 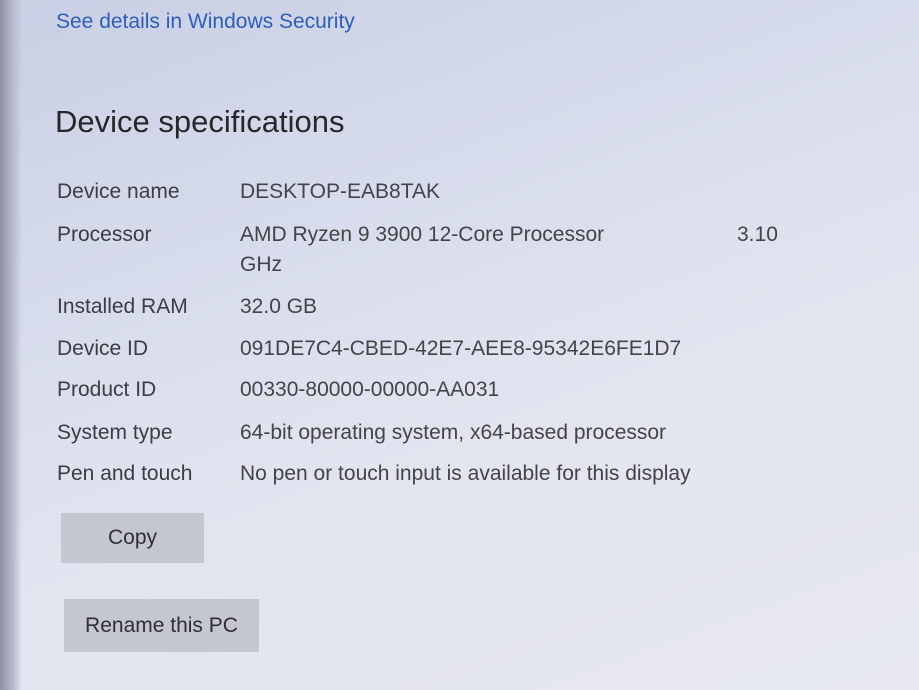 I want to click on device-name-label: Device name, so click(x=118, y=191).